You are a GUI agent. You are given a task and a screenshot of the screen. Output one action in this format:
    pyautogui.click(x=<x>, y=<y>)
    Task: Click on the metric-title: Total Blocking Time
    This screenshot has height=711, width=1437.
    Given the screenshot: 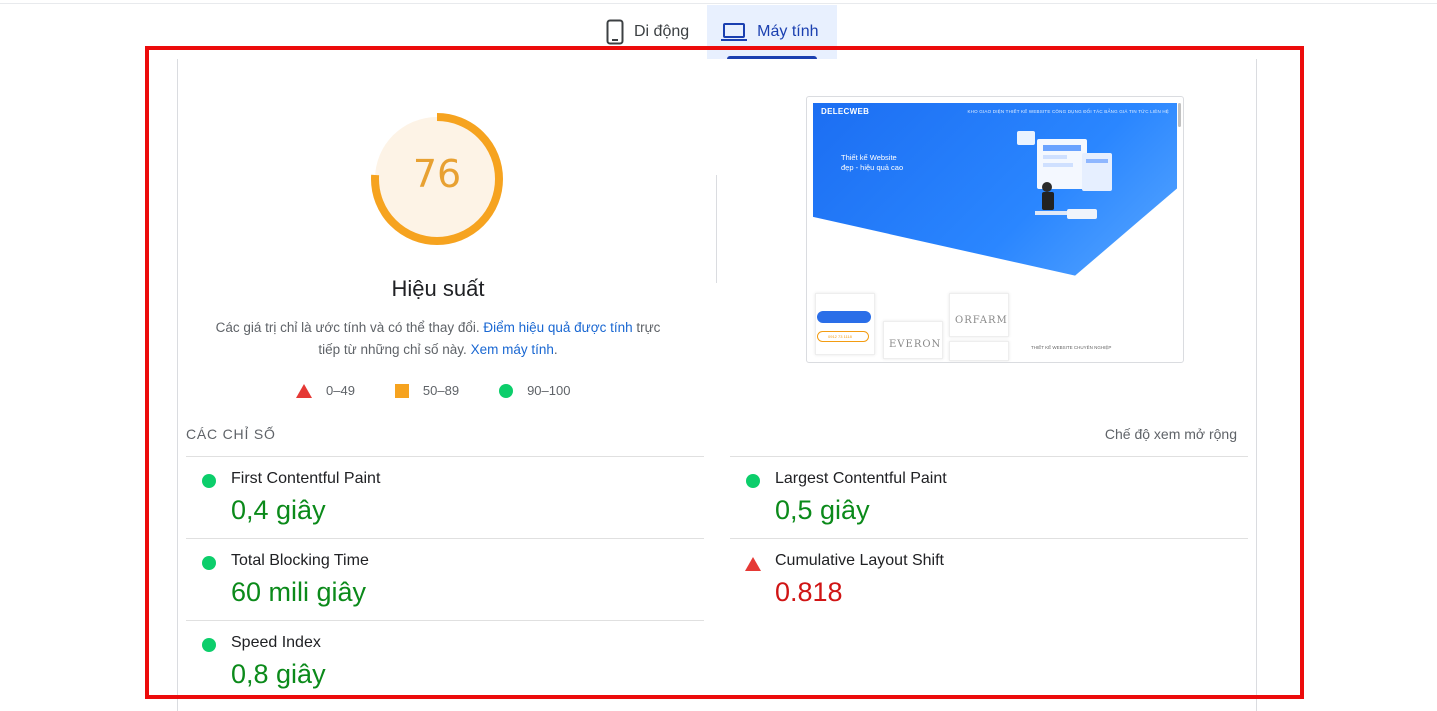 What is the action you would take?
    pyautogui.click(x=300, y=560)
    